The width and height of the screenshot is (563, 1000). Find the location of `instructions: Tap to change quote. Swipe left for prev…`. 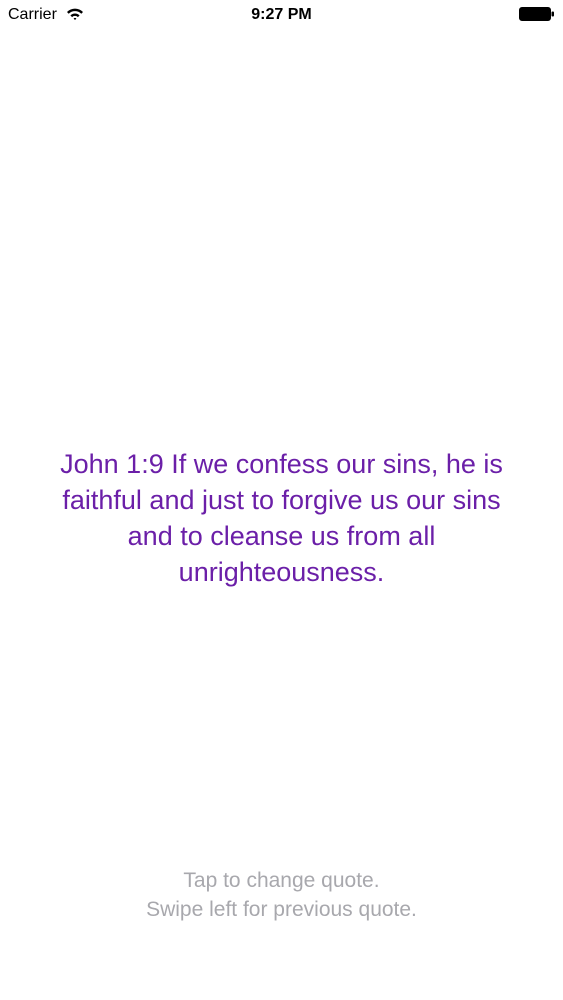

instructions: Tap to change quote. Swipe left for prev… is located at coordinates (281, 895).